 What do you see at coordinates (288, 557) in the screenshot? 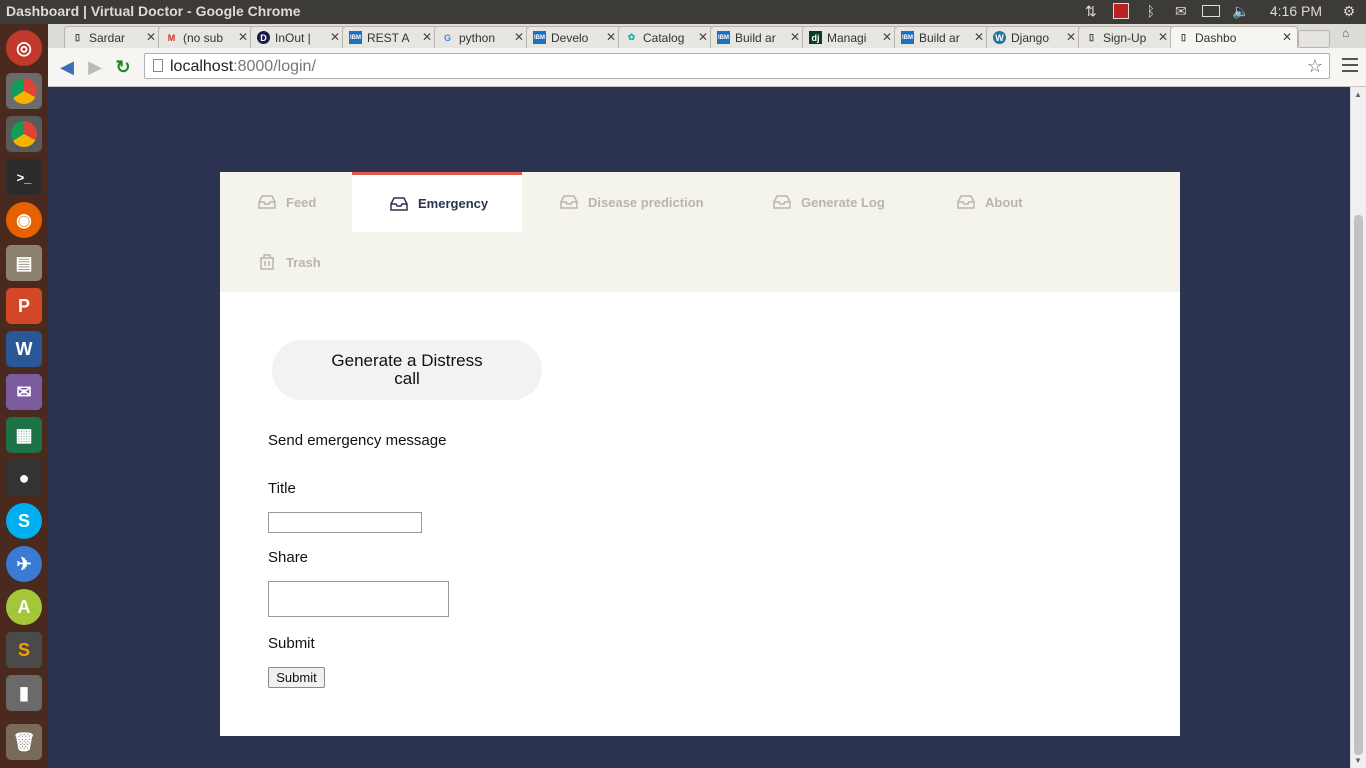
I see `share-label: Share` at bounding box center [288, 557].